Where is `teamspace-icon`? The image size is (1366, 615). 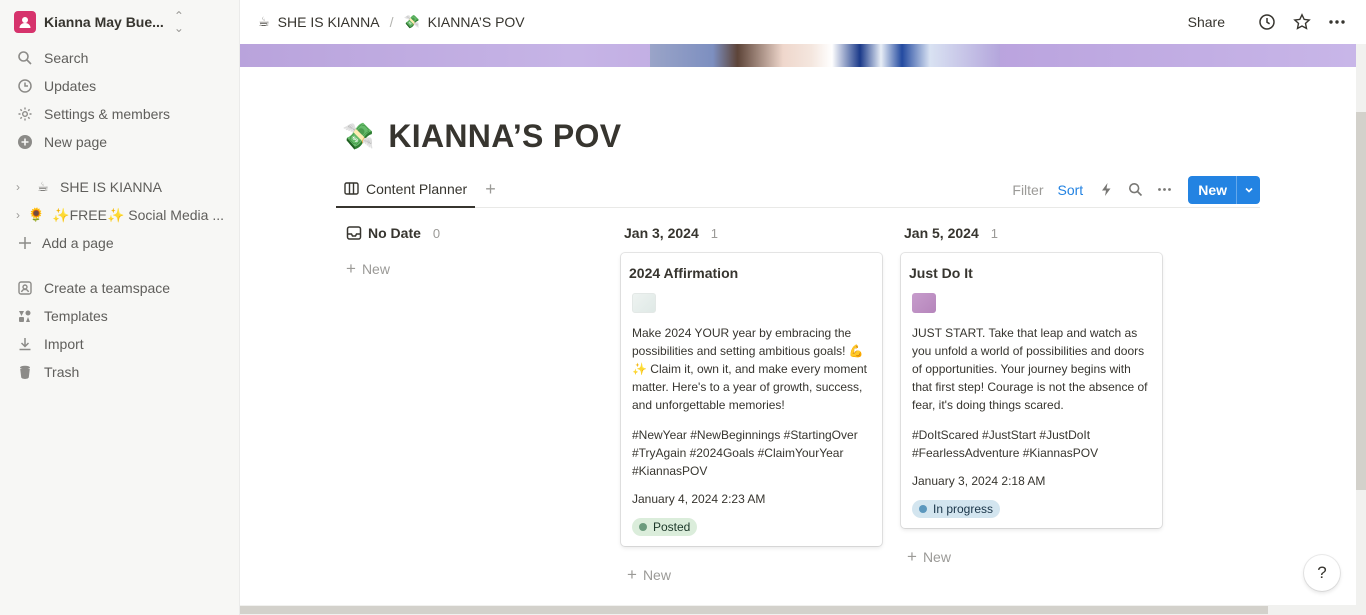
teamspace-icon is located at coordinates (25, 288).